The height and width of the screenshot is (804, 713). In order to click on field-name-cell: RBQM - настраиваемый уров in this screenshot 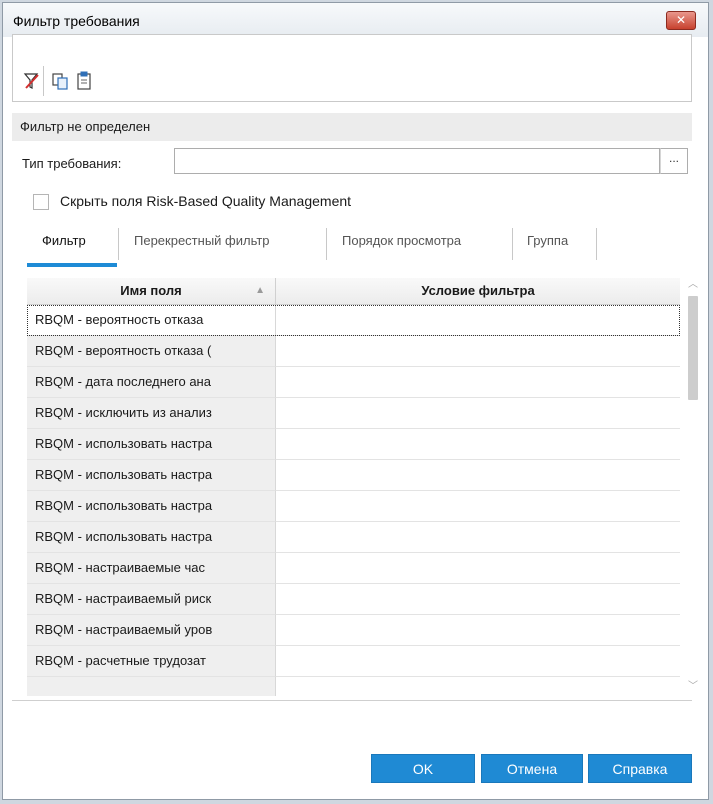, I will do `click(151, 630)`.